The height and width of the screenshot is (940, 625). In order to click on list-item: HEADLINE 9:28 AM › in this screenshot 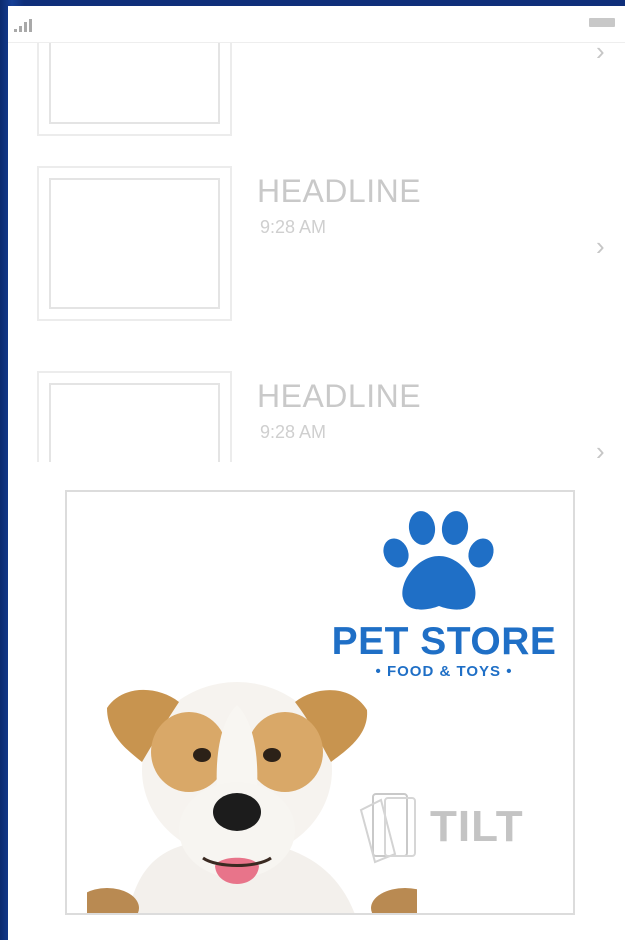, I will do `click(316, 407)`.